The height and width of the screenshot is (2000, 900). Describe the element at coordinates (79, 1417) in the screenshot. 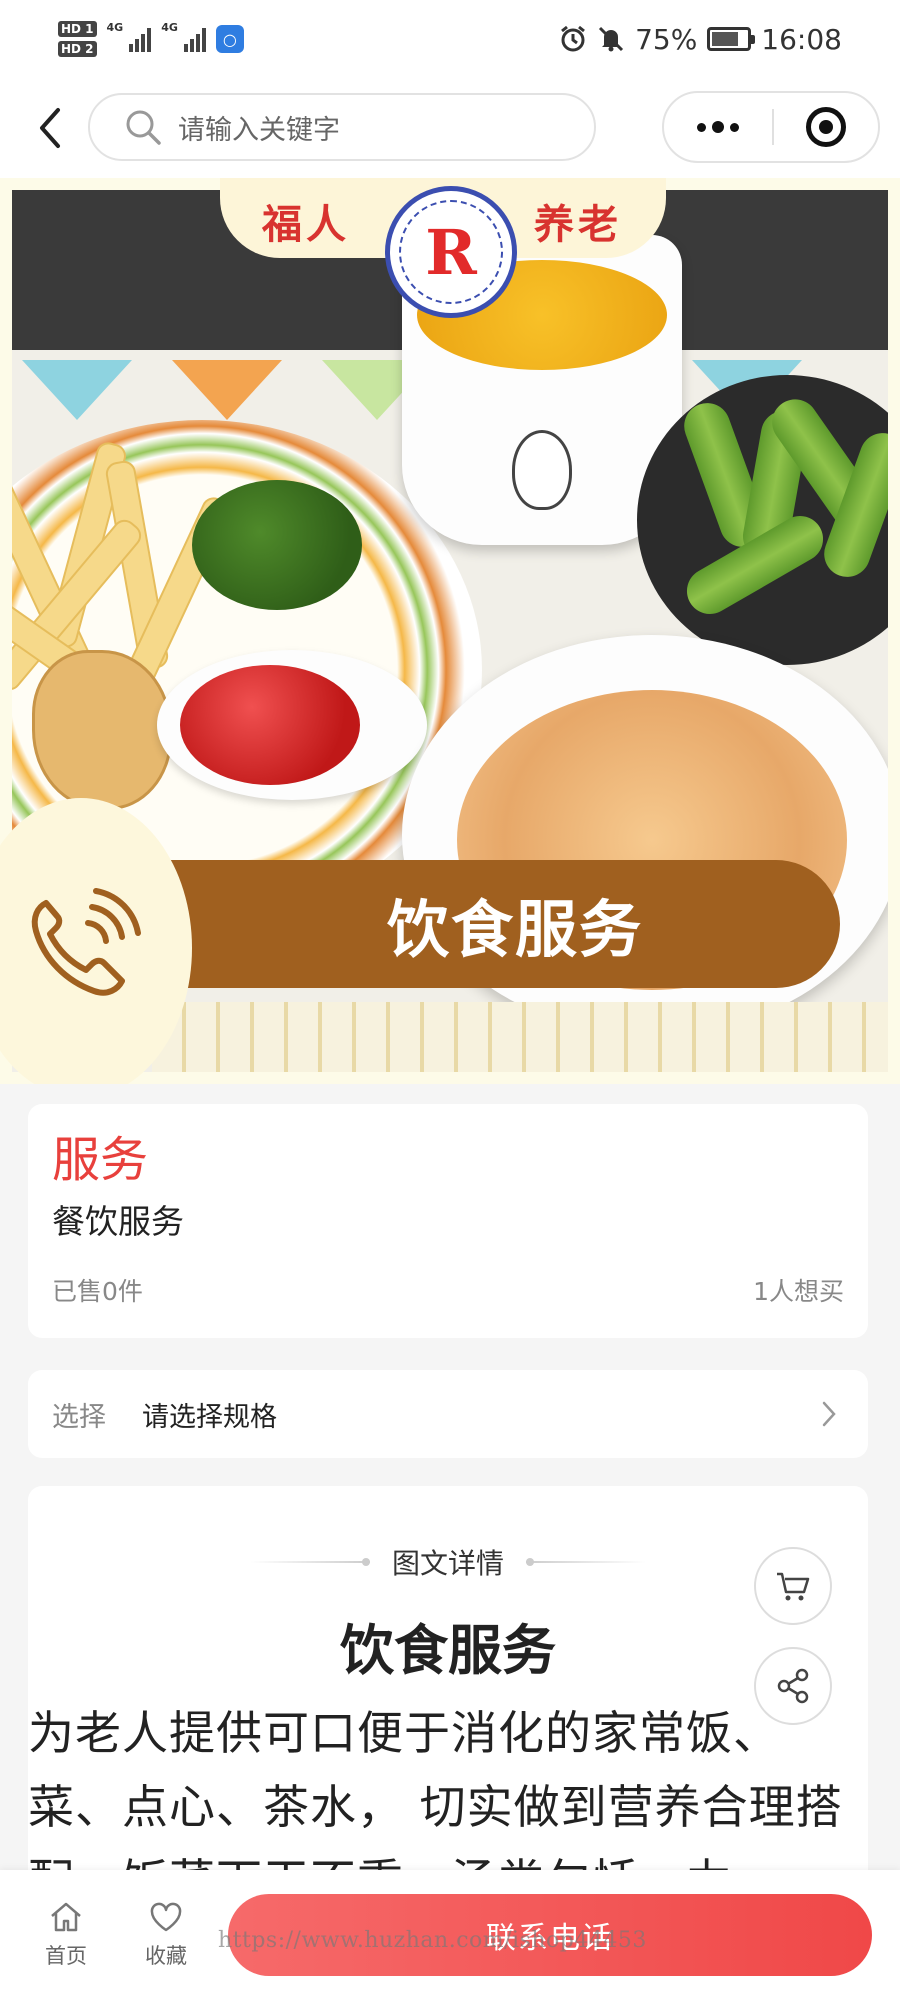

I see `spec-label: 选择` at that location.